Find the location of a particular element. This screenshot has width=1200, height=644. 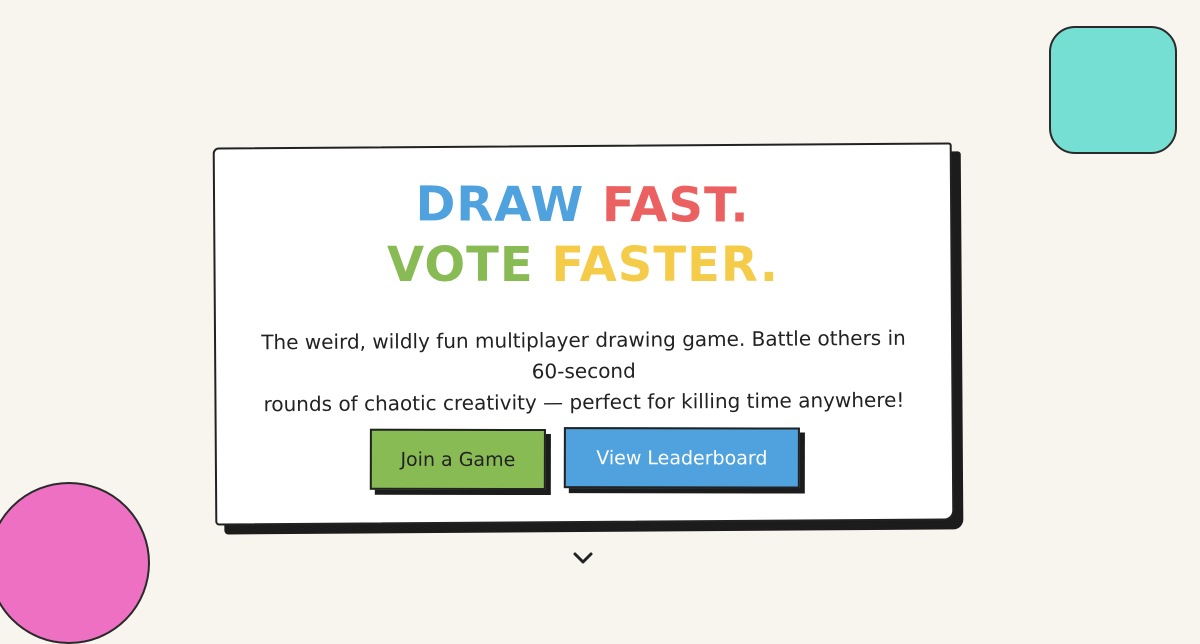

join-game-button: Join a Game is located at coordinates (457, 459).